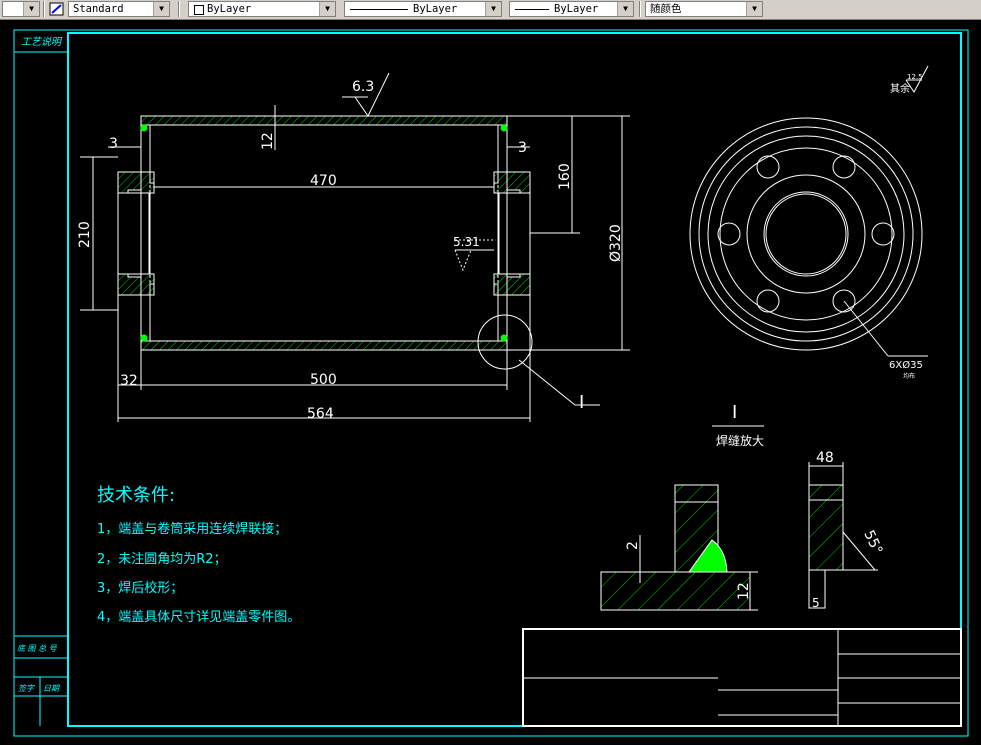 This screenshot has height=745, width=981. I want to click on process-label: 工艺说明, so click(42, 42).